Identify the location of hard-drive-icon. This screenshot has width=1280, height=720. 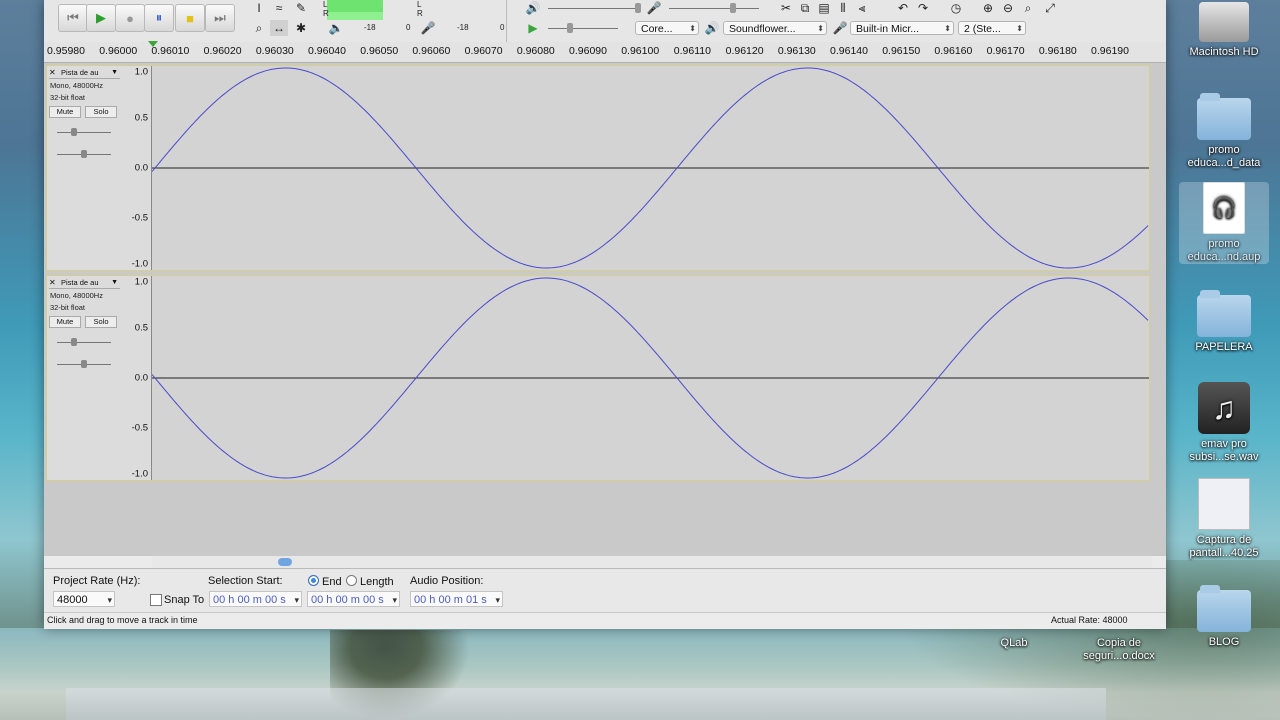
(1224, 22).